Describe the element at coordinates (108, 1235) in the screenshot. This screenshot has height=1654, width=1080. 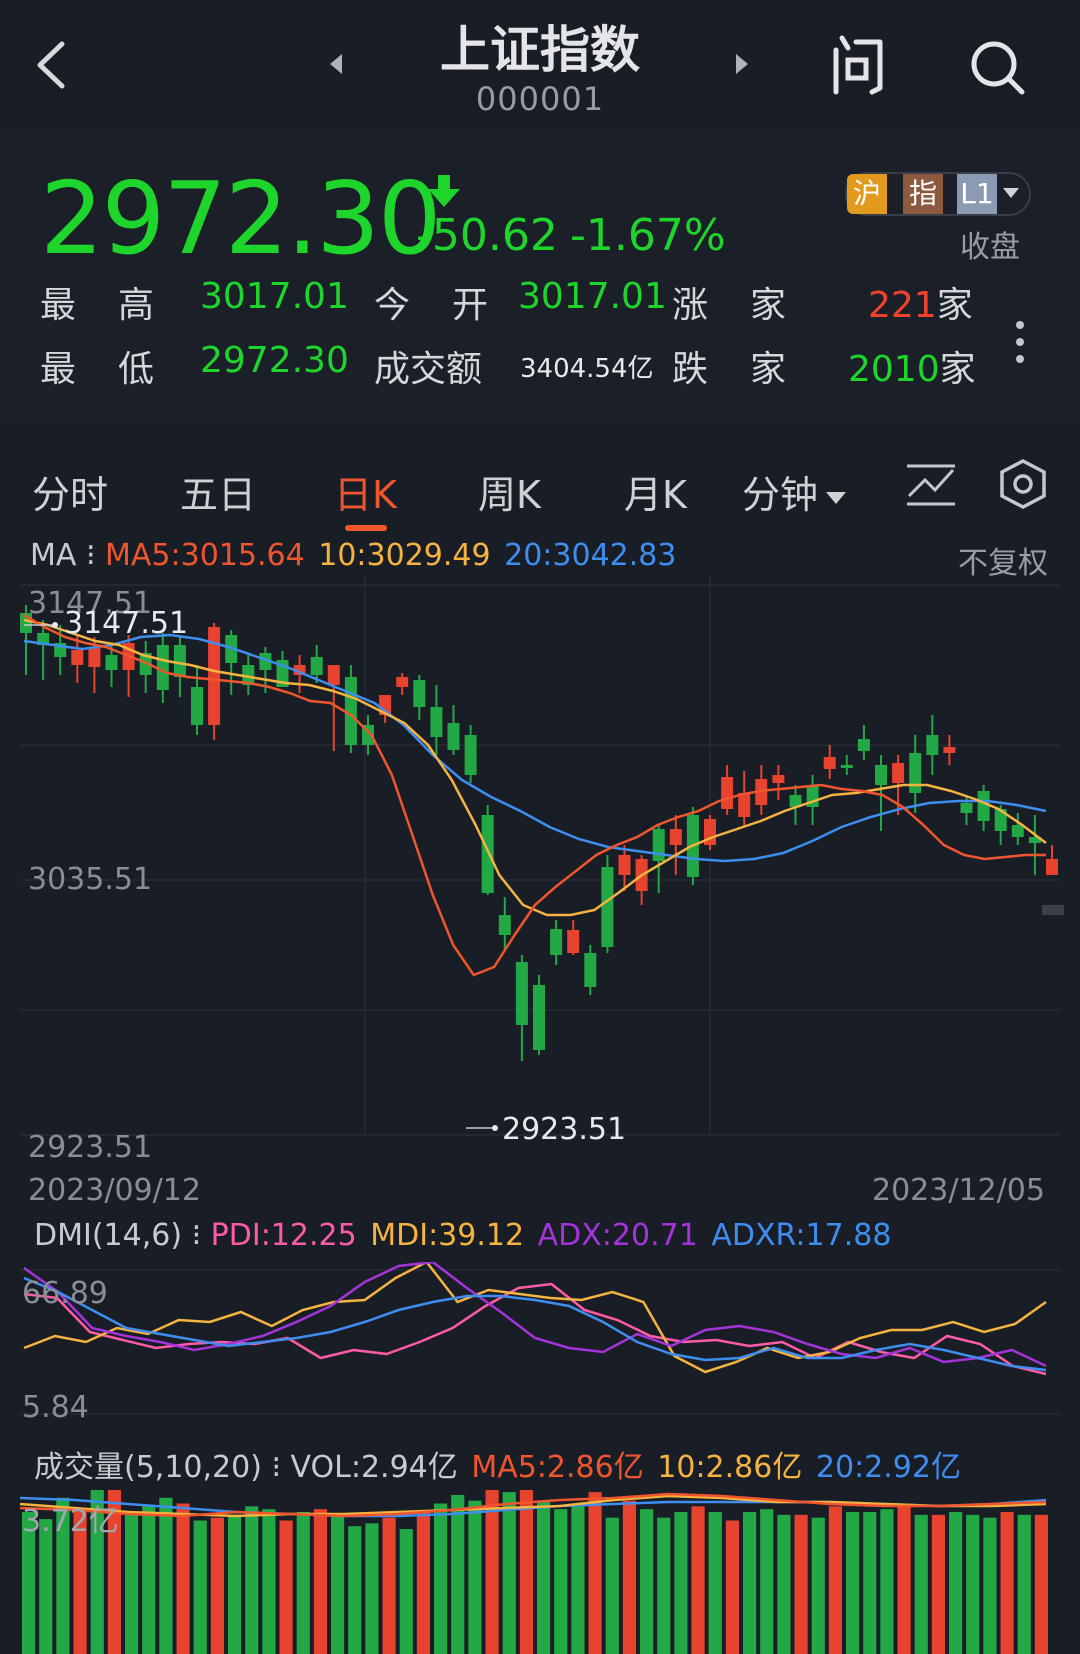
I see `dmi-legend-label: DMI(14,6)` at that location.